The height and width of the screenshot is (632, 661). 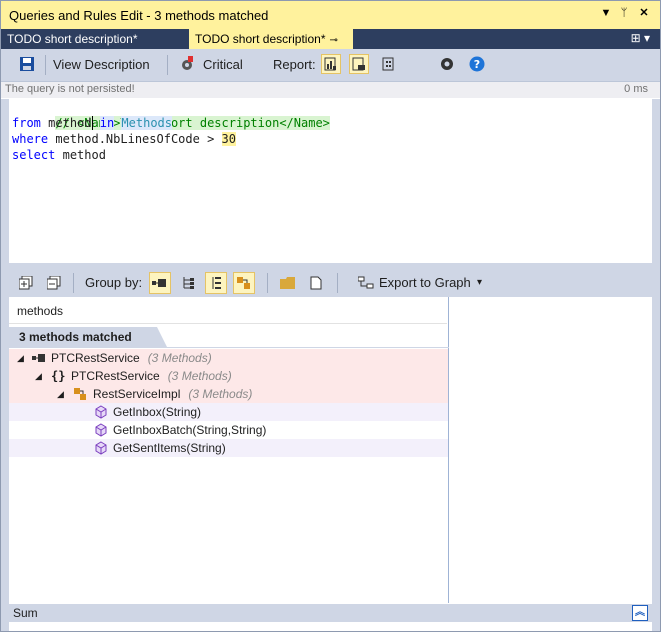 What do you see at coordinates (114, 282) in the screenshot?
I see `group-by-label: Group by:` at bounding box center [114, 282].